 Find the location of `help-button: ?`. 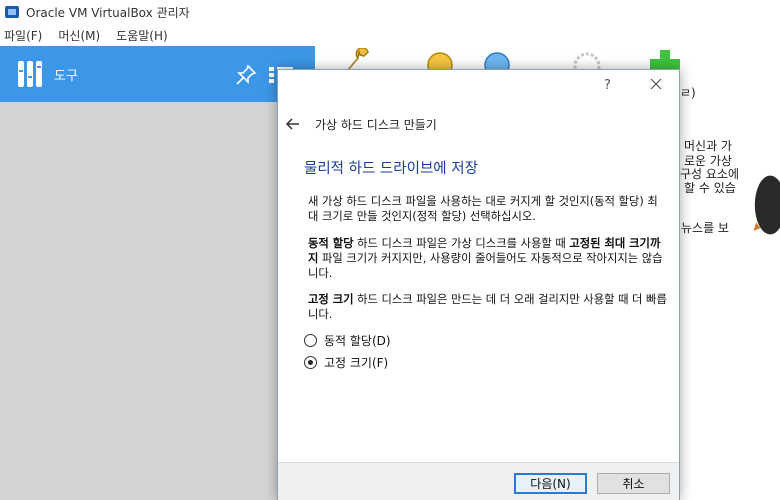

help-button: ? is located at coordinates (607, 85).